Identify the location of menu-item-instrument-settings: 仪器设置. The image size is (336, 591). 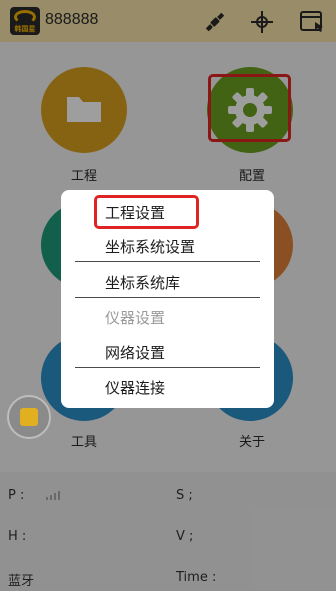
(135, 318).